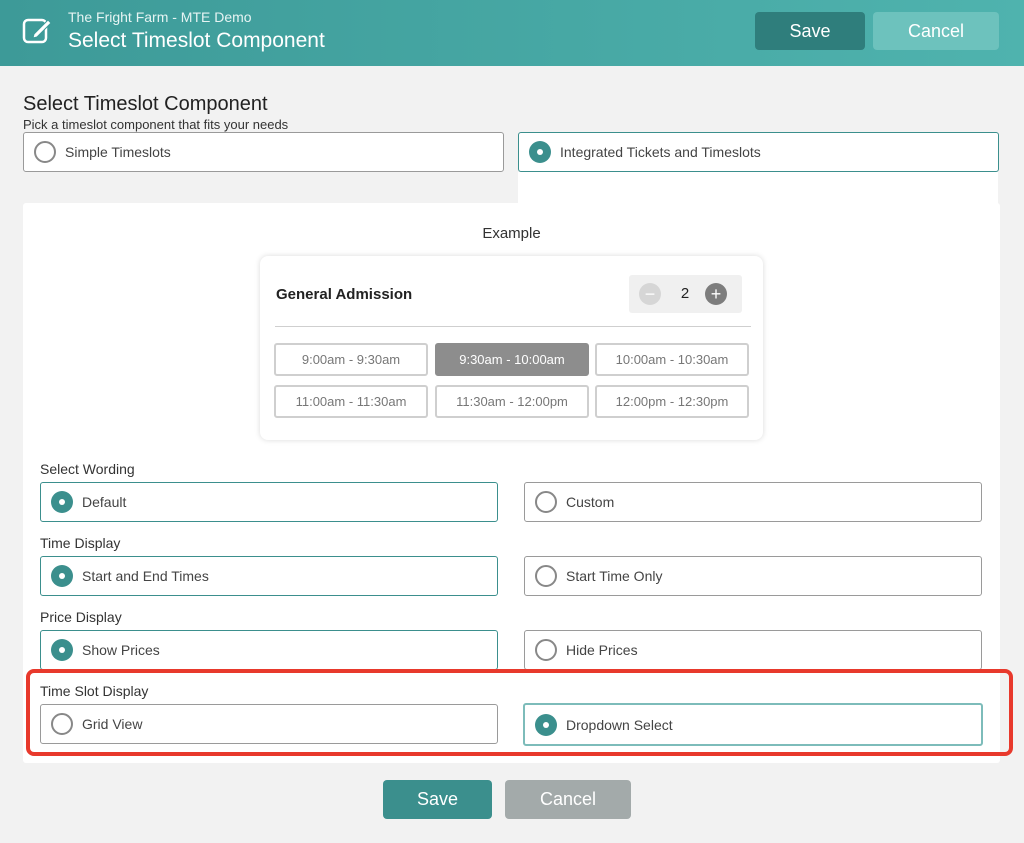 The image size is (1024, 843). Describe the element at coordinates (437, 799) in the screenshot. I see `save-button: Save` at that location.